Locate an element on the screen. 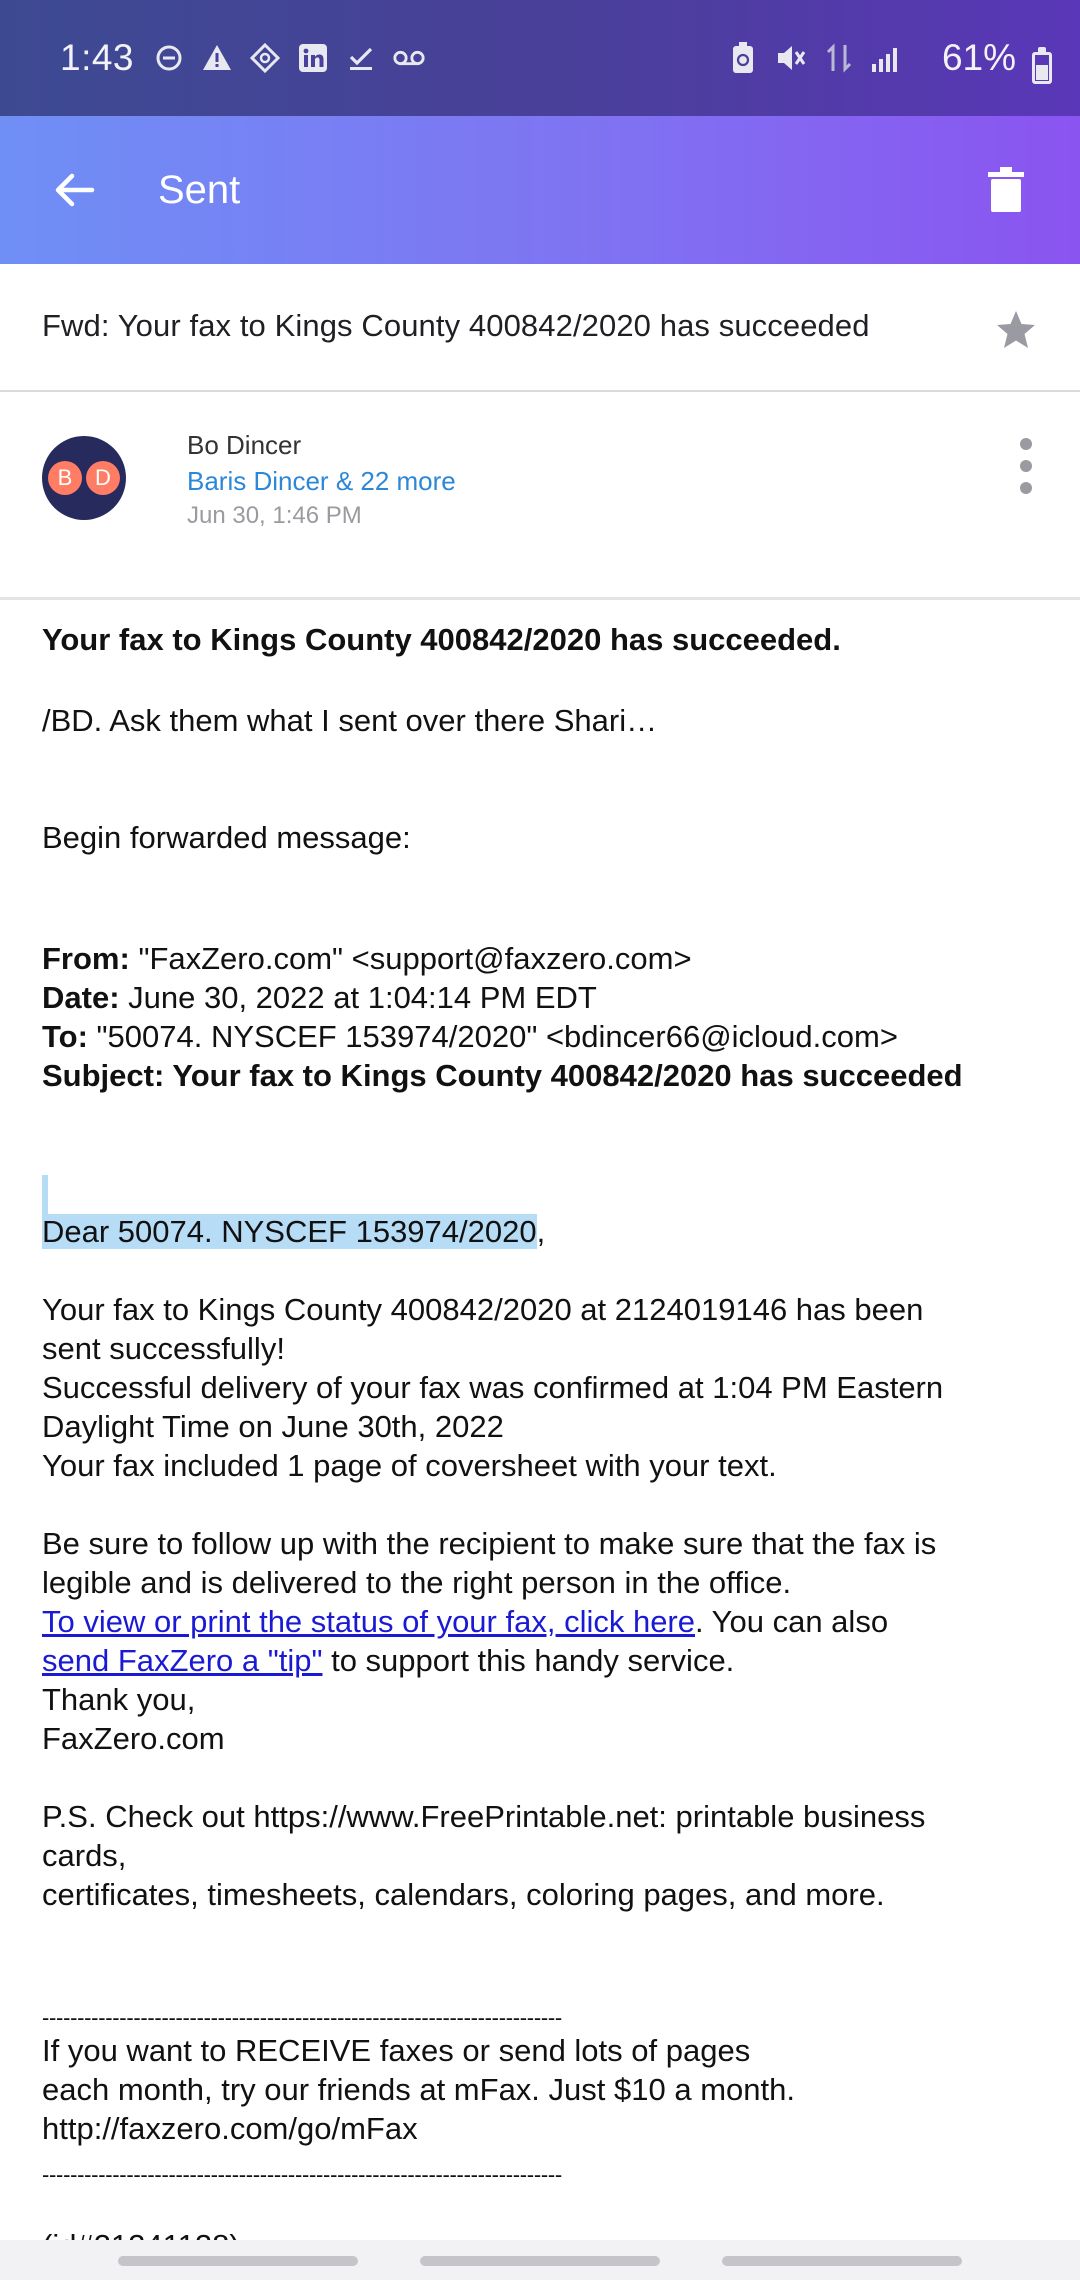  avatar-initial: D is located at coordinates (103, 478).